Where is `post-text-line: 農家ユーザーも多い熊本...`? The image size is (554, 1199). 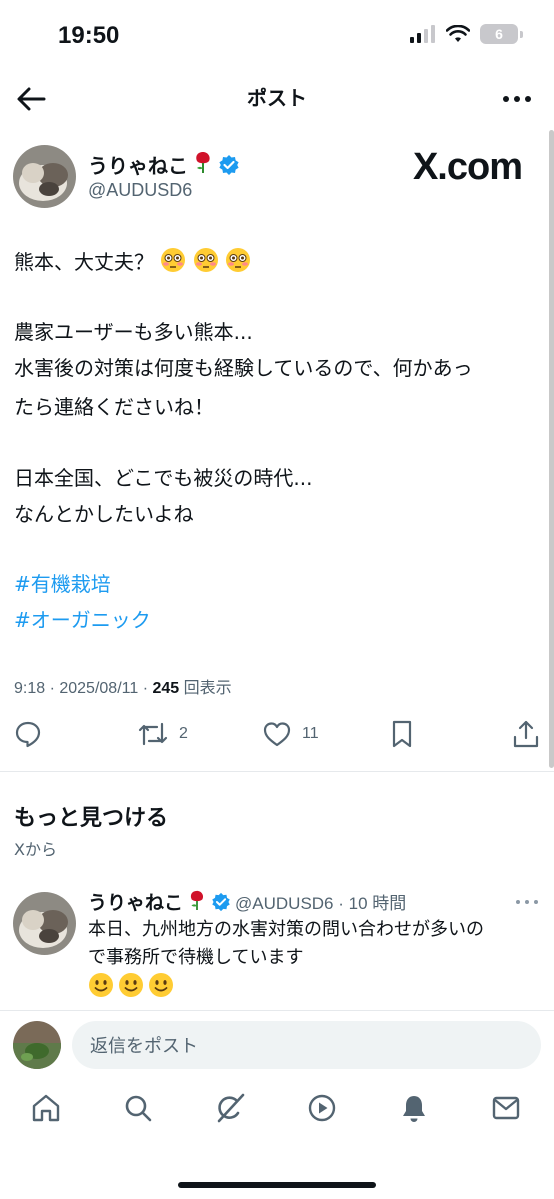
post-text-line: 農家ユーザーも多い熊本... is located at coordinates (133, 332).